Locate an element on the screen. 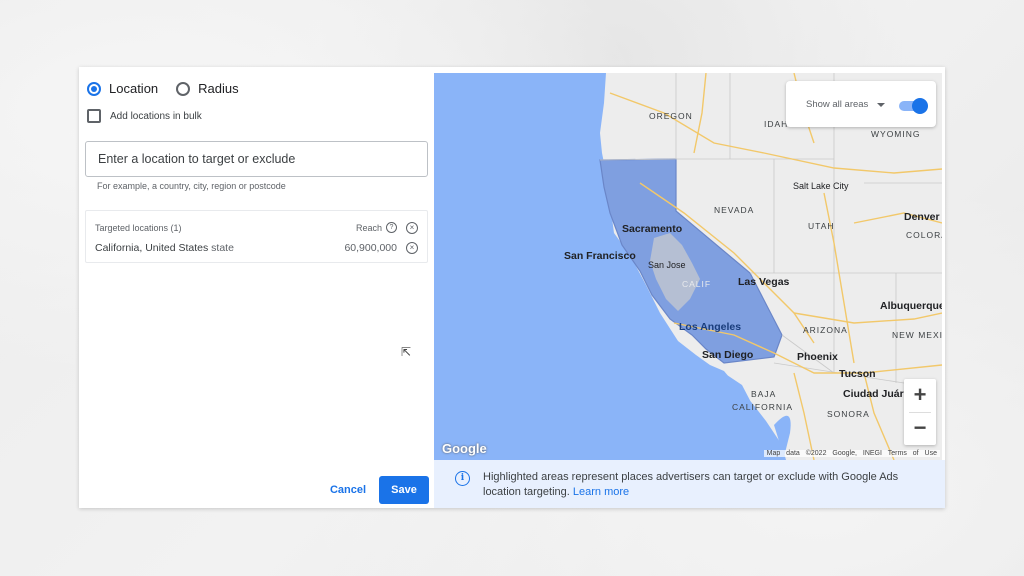 The height and width of the screenshot is (576, 1024). zoom-in-button: + is located at coordinates (920, 395).